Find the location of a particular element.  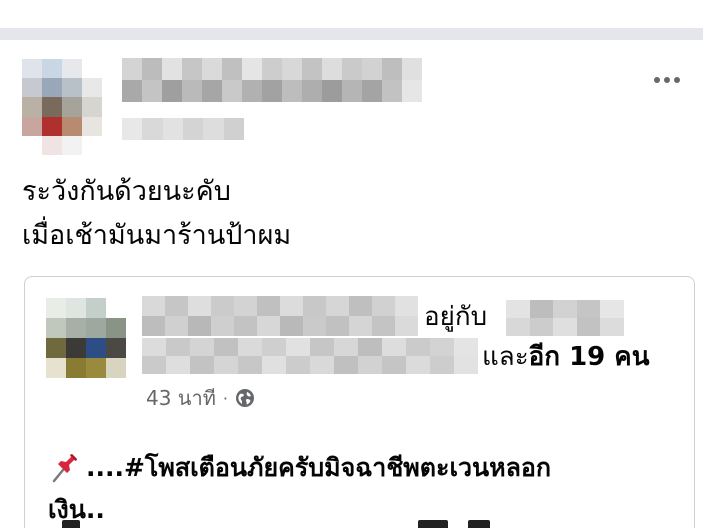

and-label: และ is located at coordinates (505, 357).